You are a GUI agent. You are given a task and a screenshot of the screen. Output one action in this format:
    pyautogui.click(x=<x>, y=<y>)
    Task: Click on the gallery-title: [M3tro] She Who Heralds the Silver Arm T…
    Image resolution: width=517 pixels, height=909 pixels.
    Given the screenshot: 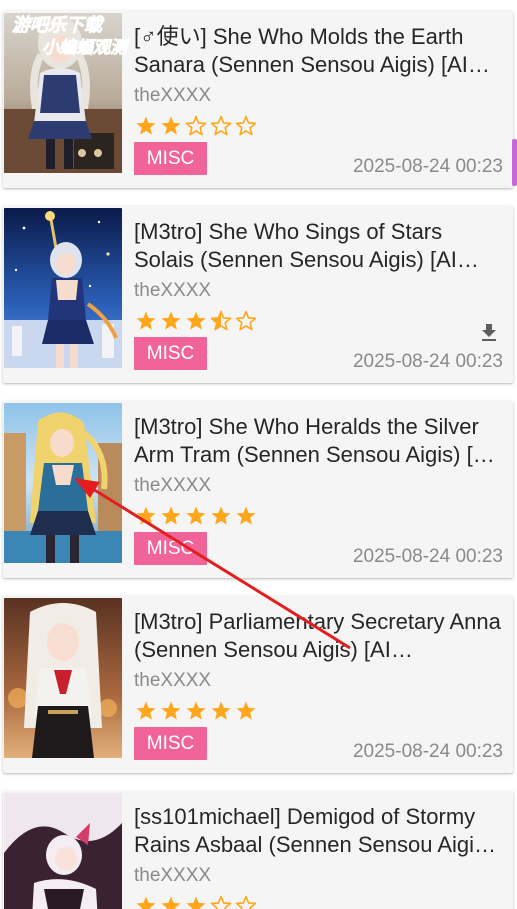 What is the action you would take?
    pyautogui.click(x=314, y=440)
    